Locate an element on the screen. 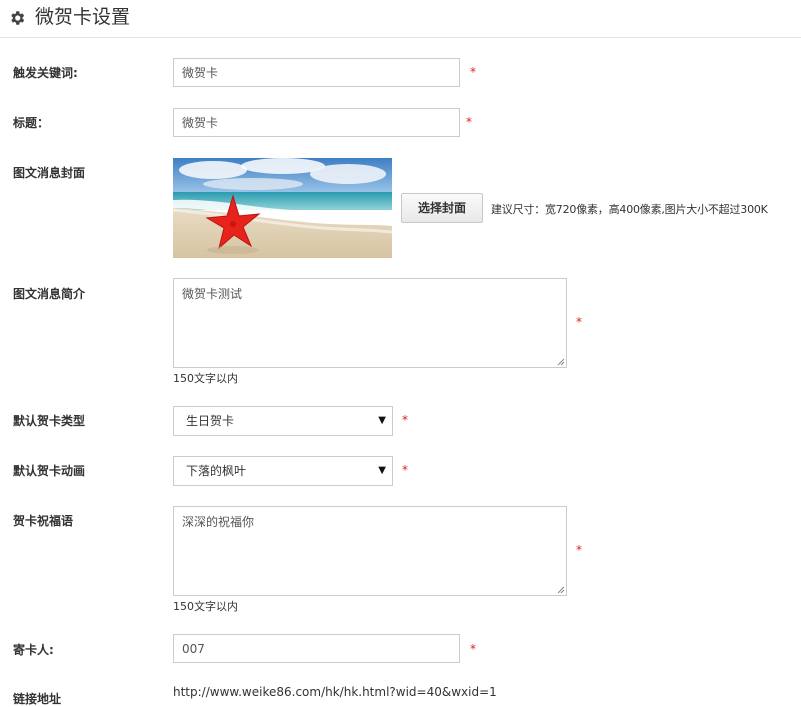 This screenshot has width=801, height=707. title-required-mark: * is located at coordinates (469, 122).